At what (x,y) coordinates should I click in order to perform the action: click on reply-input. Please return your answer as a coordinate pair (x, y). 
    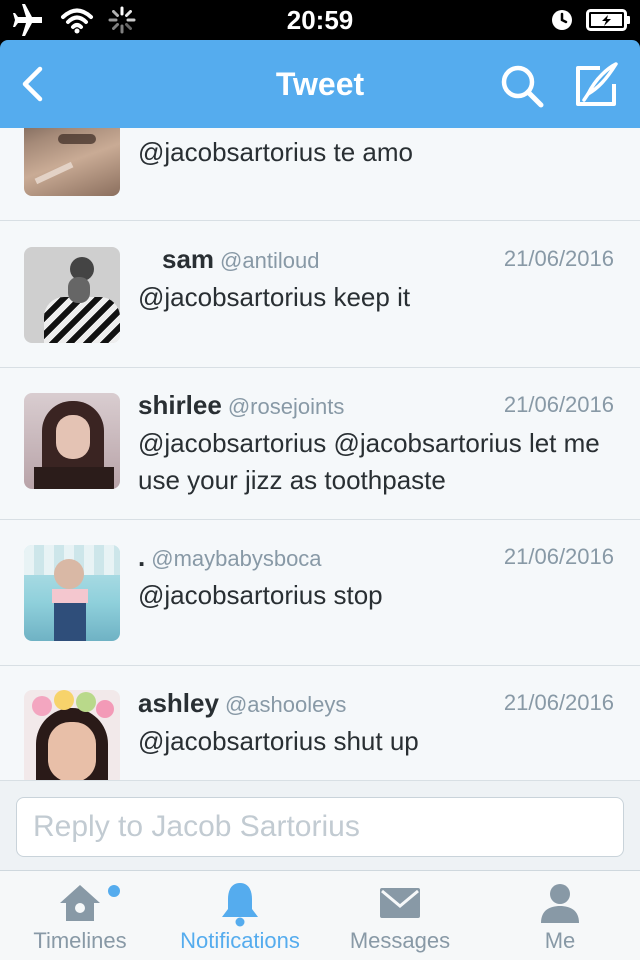
    Looking at the image, I should click on (320, 827).